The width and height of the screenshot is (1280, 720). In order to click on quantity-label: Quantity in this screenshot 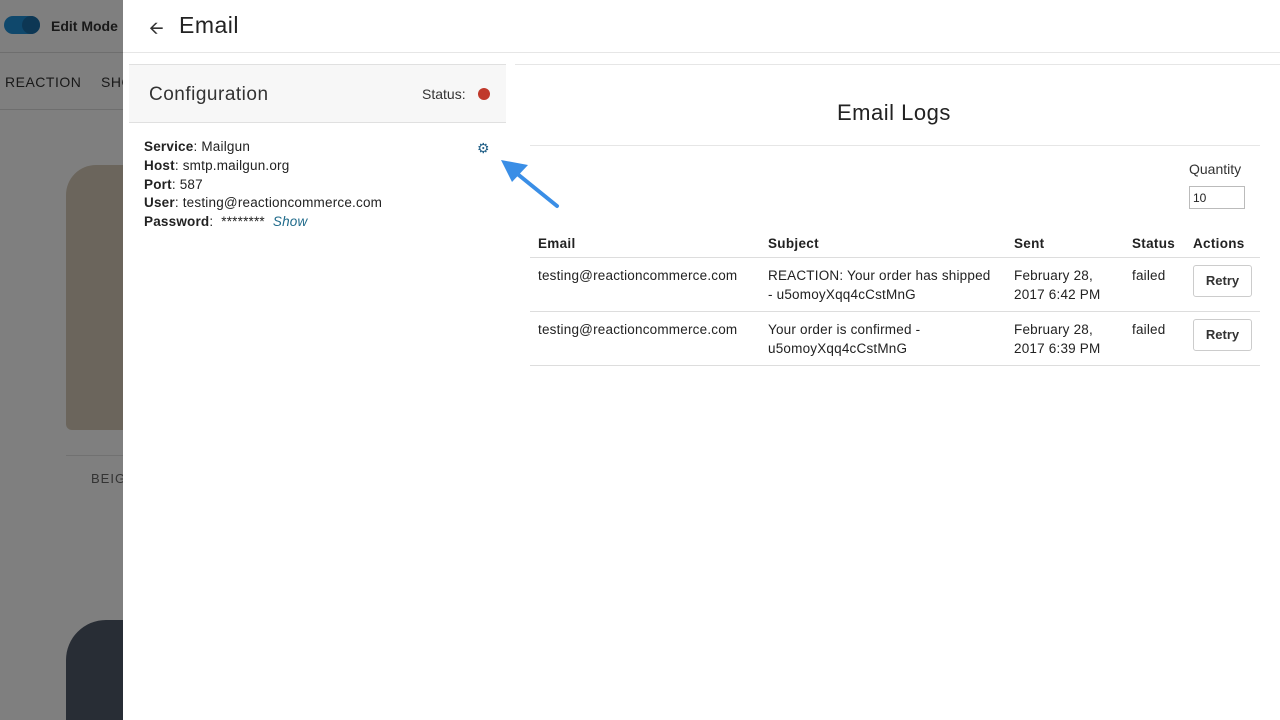, I will do `click(1215, 169)`.